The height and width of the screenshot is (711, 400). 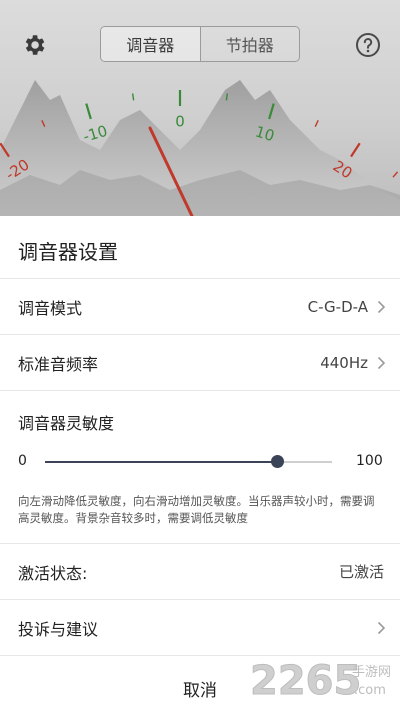 I want to click on sensitivity-title: 调音器灵敏度, so click(x=66, y=423).